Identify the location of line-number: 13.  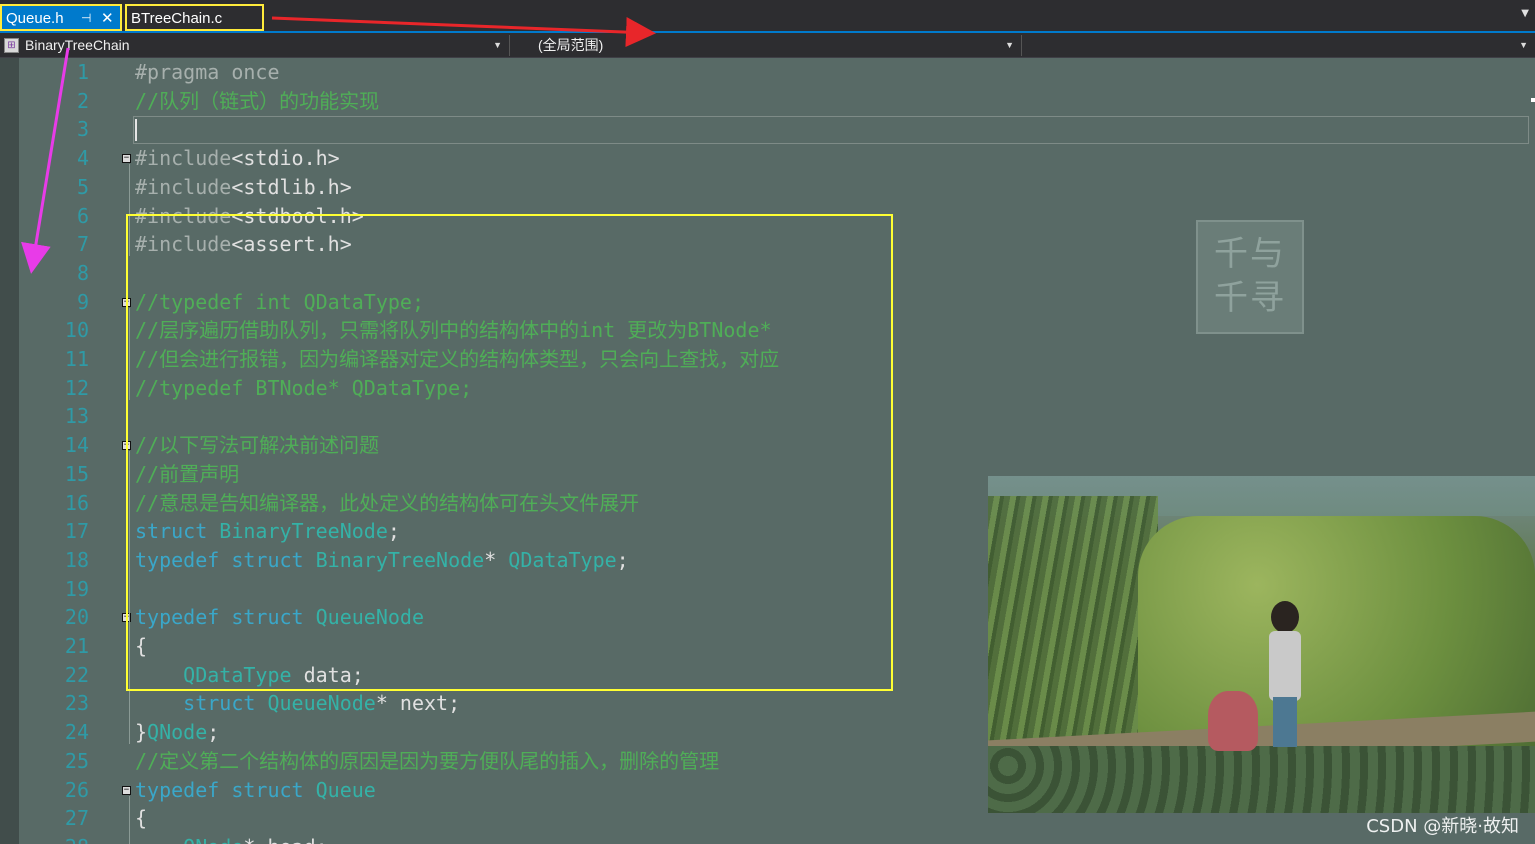
(76, 416).